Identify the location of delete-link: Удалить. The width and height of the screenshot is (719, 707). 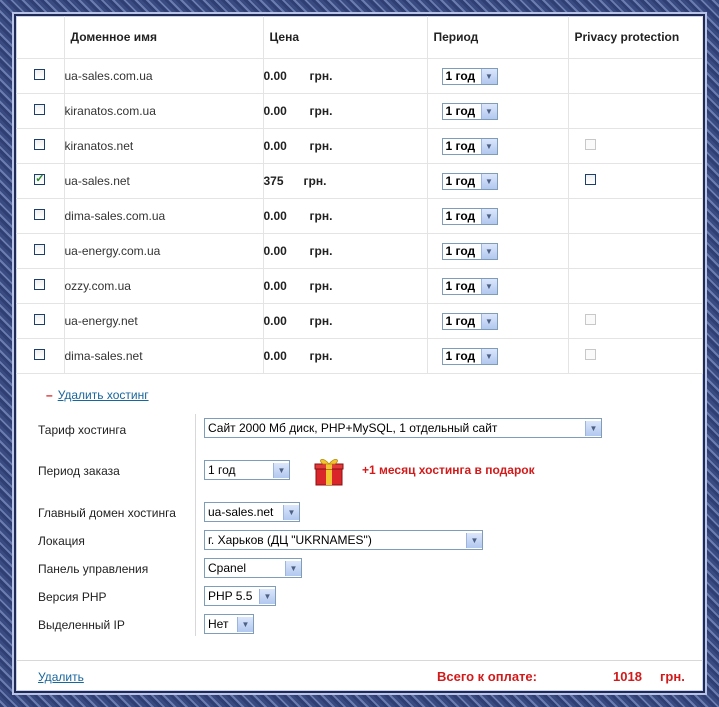
(61, 677).